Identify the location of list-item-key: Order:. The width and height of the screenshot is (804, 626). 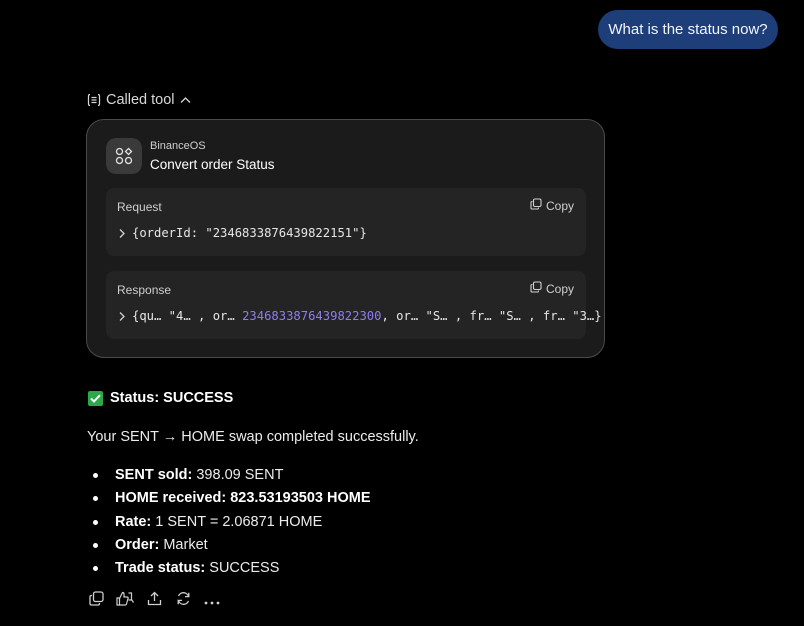
(137, 544).